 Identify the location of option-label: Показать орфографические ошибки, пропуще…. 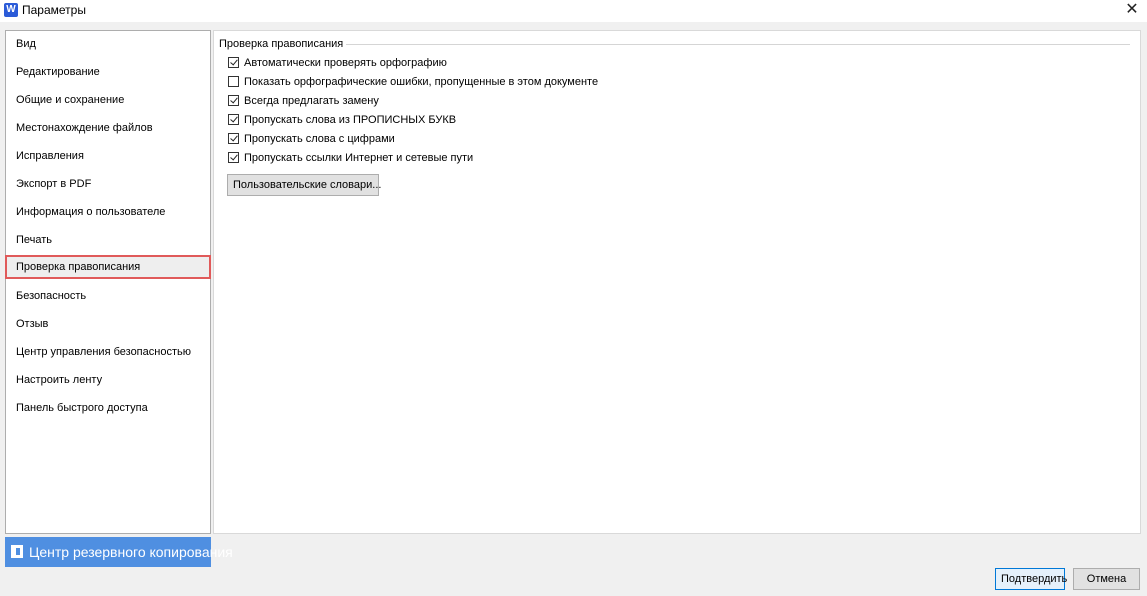
(421, 81).